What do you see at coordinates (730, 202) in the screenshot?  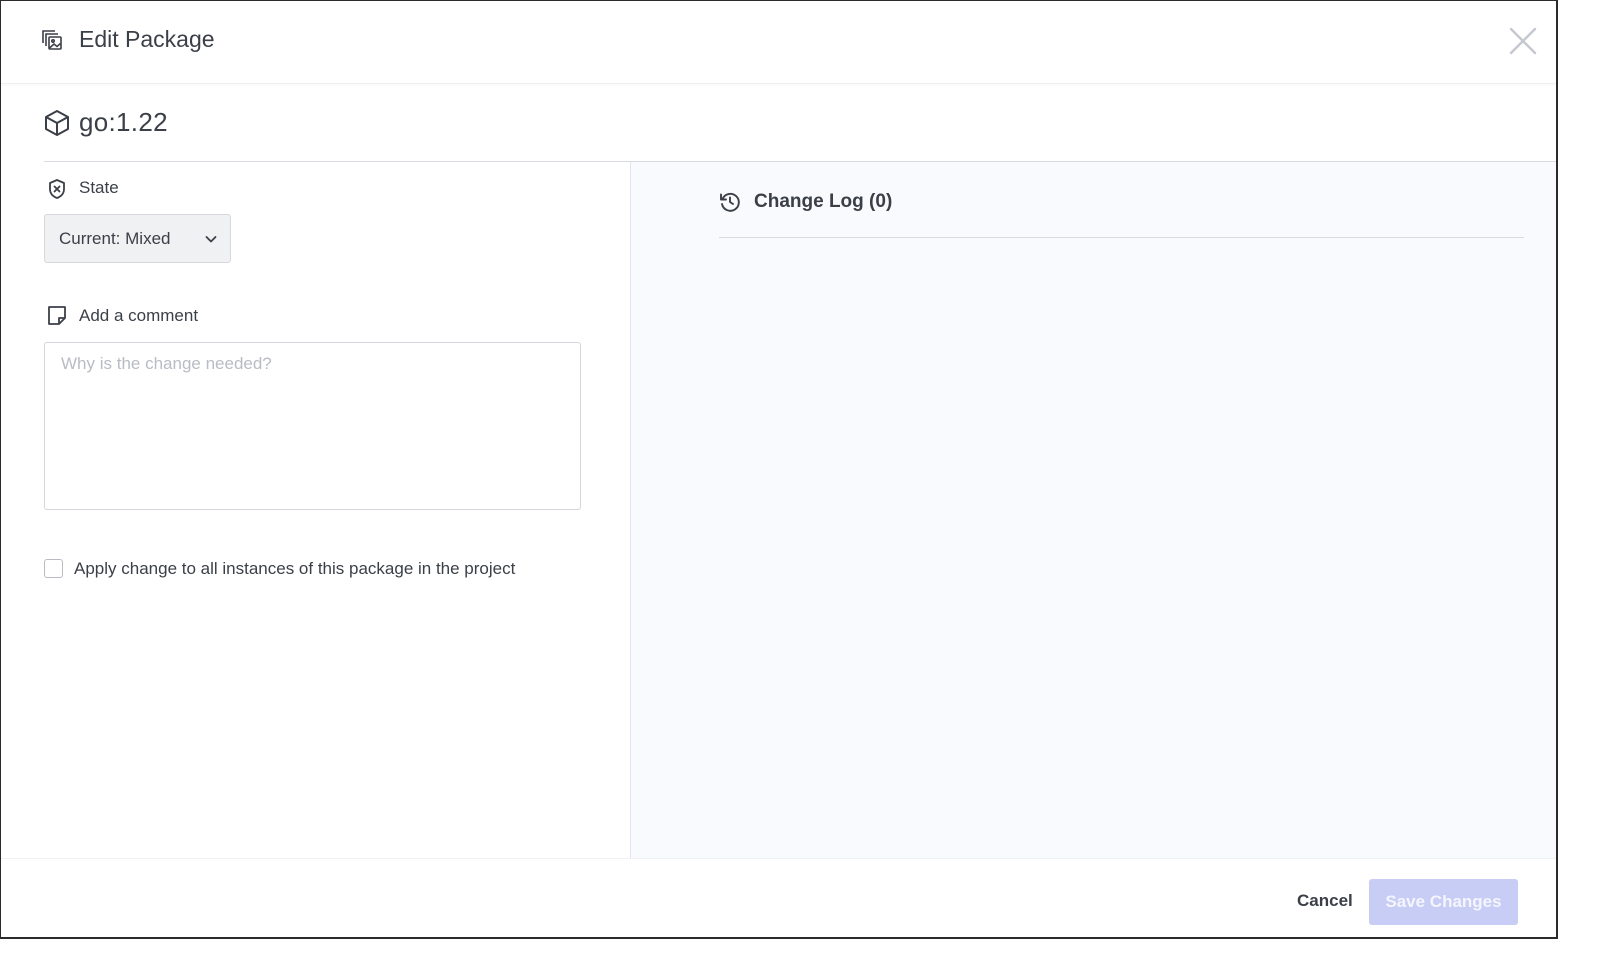 I see `history-icon` at bounding box center [730, 202].